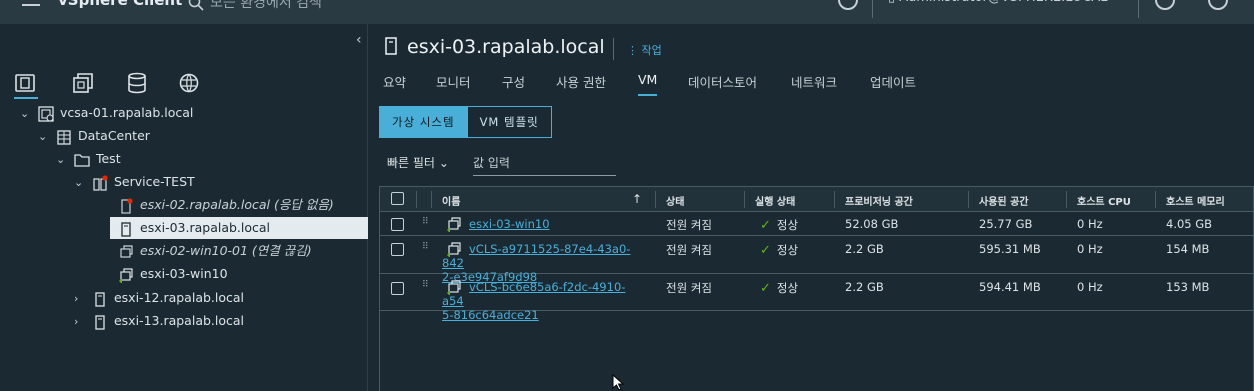  What do you see at coordinates (113, 135) in the screenshot?
I see `tree-item-label: DataCenter` at bounding box center [113, 135].